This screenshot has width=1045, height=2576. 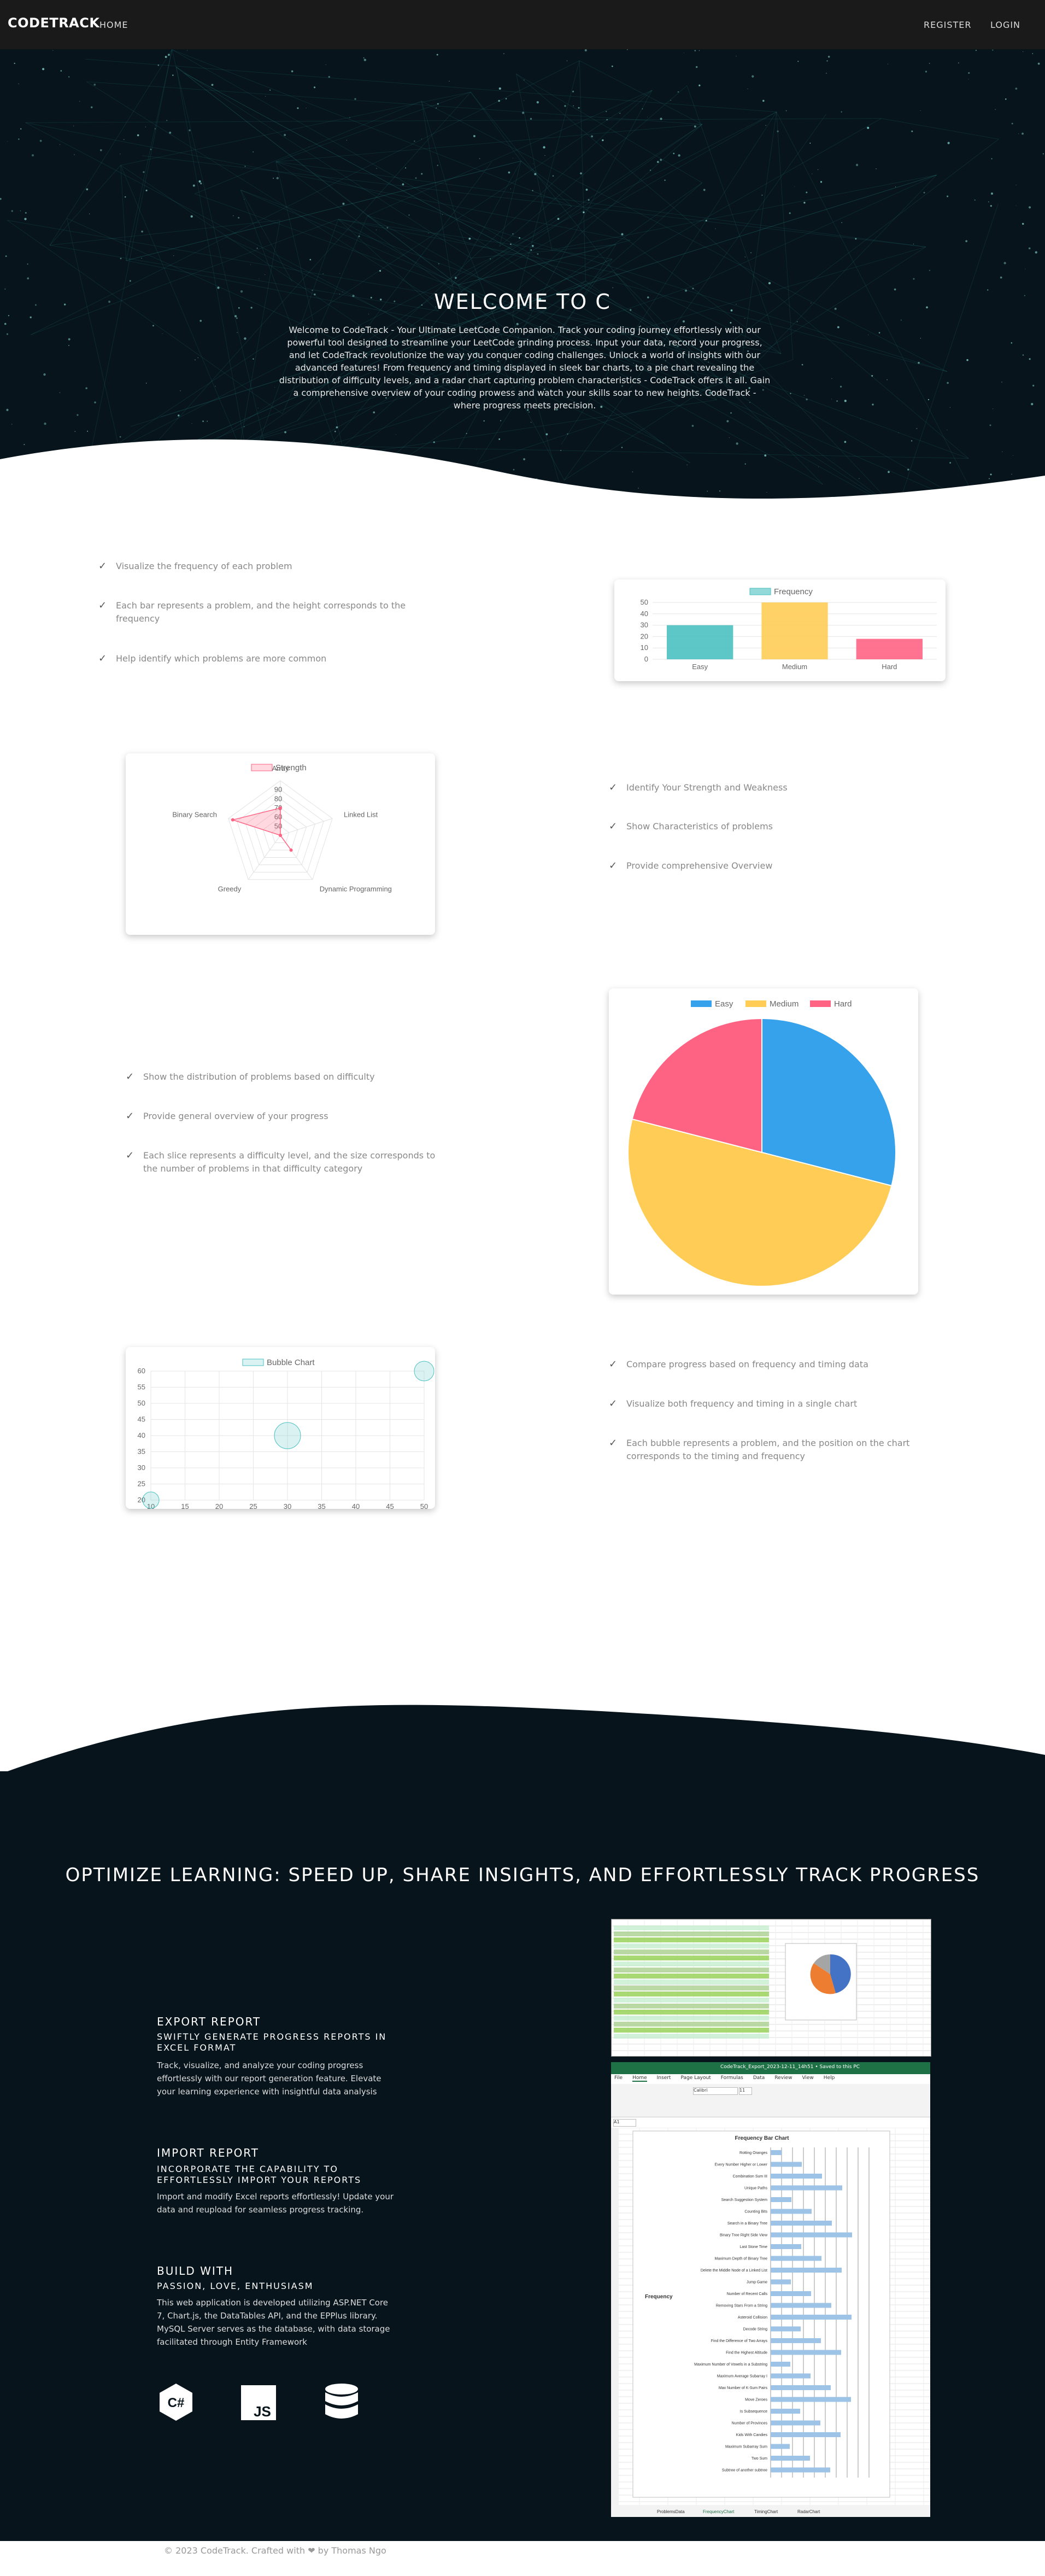 What do you see at coordinates (230, 889) in the screenshot?
I see `axis-label: Greedy` at bounding box center [230, 889].